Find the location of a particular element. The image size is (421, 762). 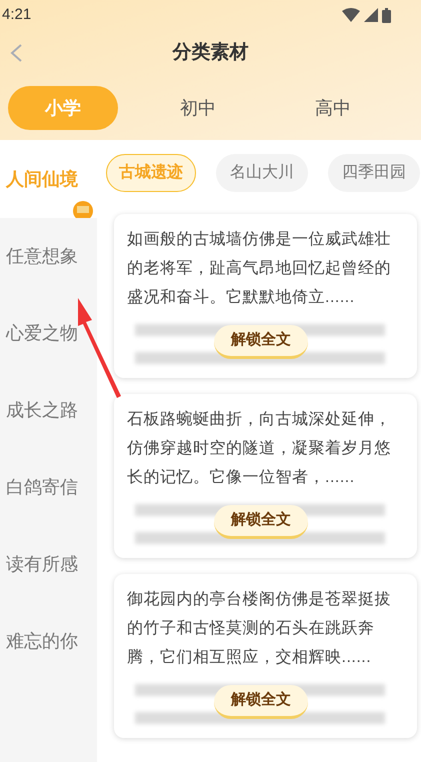

topic-chip: 名山大川 is located at coordinates (262, 173).